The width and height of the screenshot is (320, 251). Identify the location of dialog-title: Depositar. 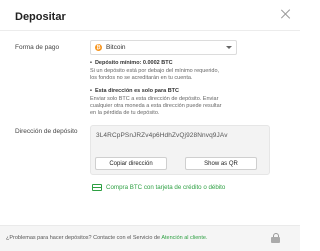
(40, 17).